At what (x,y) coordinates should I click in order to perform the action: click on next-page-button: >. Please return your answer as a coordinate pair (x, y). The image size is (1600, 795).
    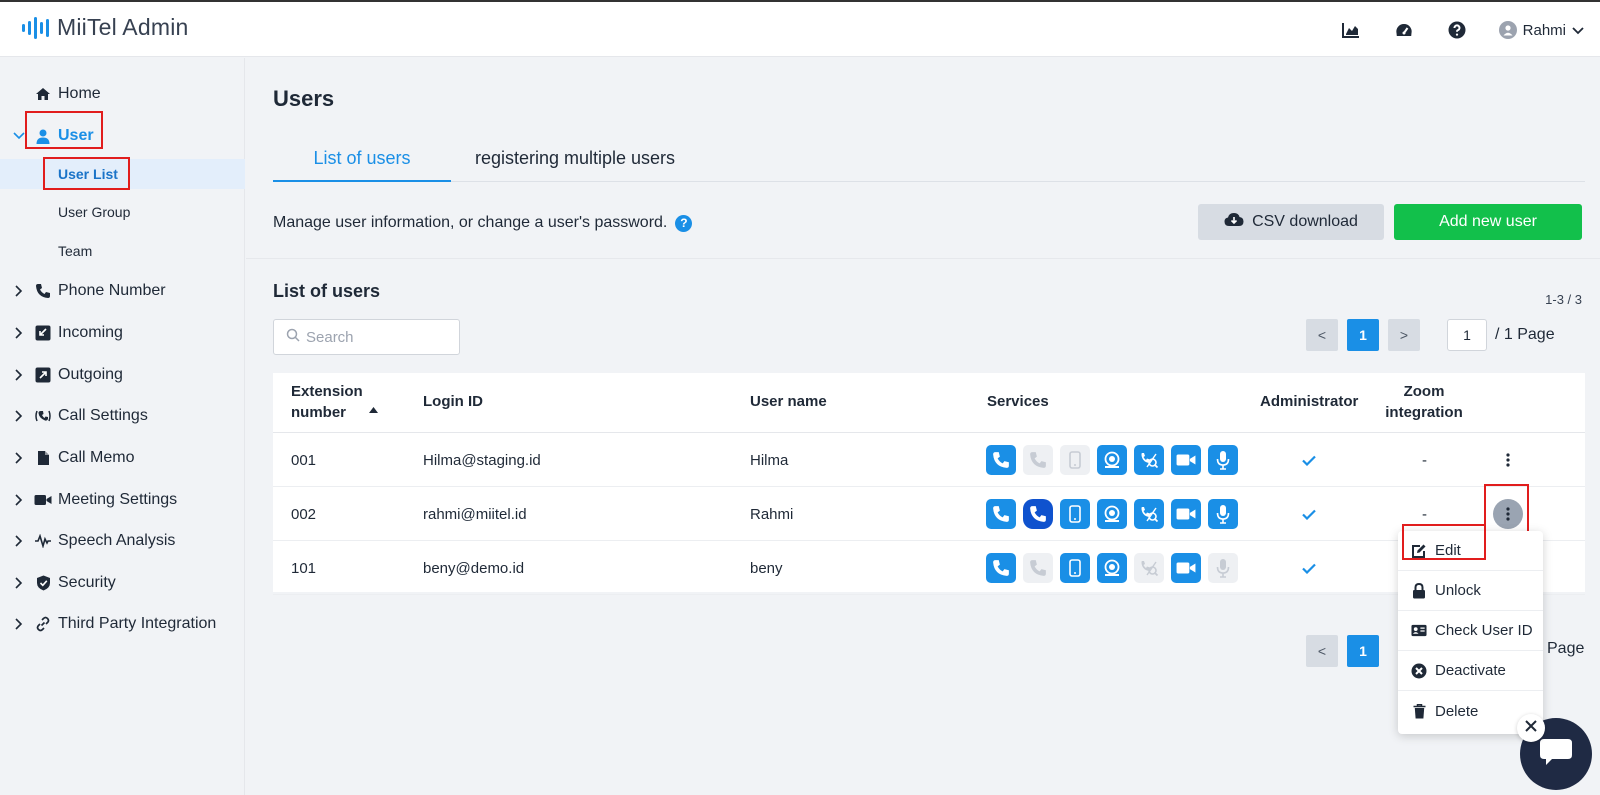
    Looking at the image, I should click on (1404, 335).